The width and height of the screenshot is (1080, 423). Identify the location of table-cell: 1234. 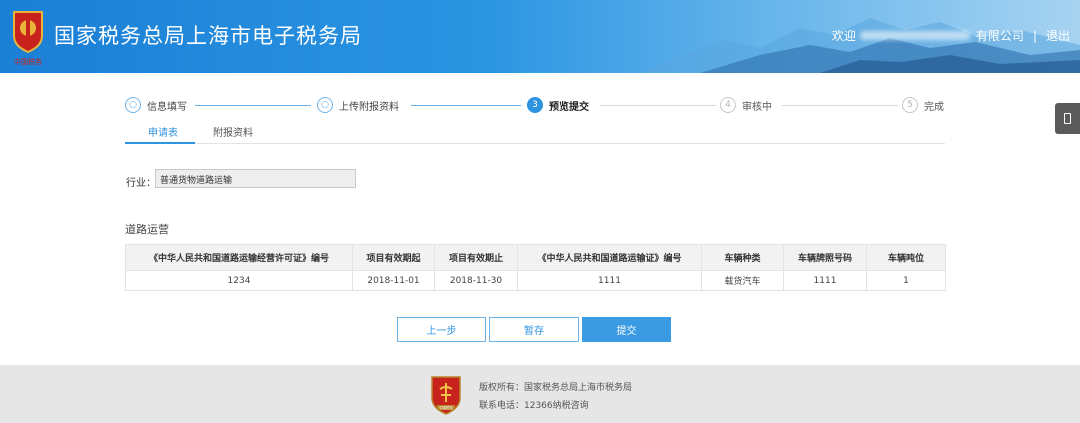
(239, 280).